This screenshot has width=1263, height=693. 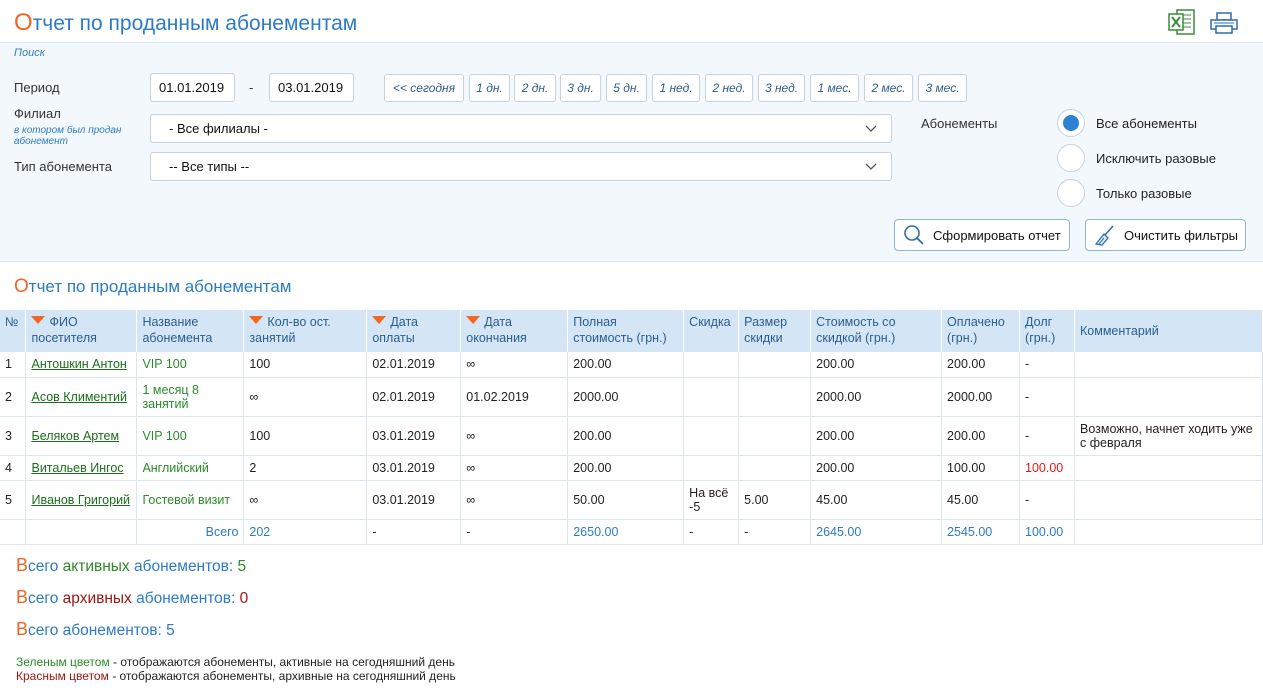 I want to click on generate-report-button: Сформировать отчет, so click(x=982, y=235).